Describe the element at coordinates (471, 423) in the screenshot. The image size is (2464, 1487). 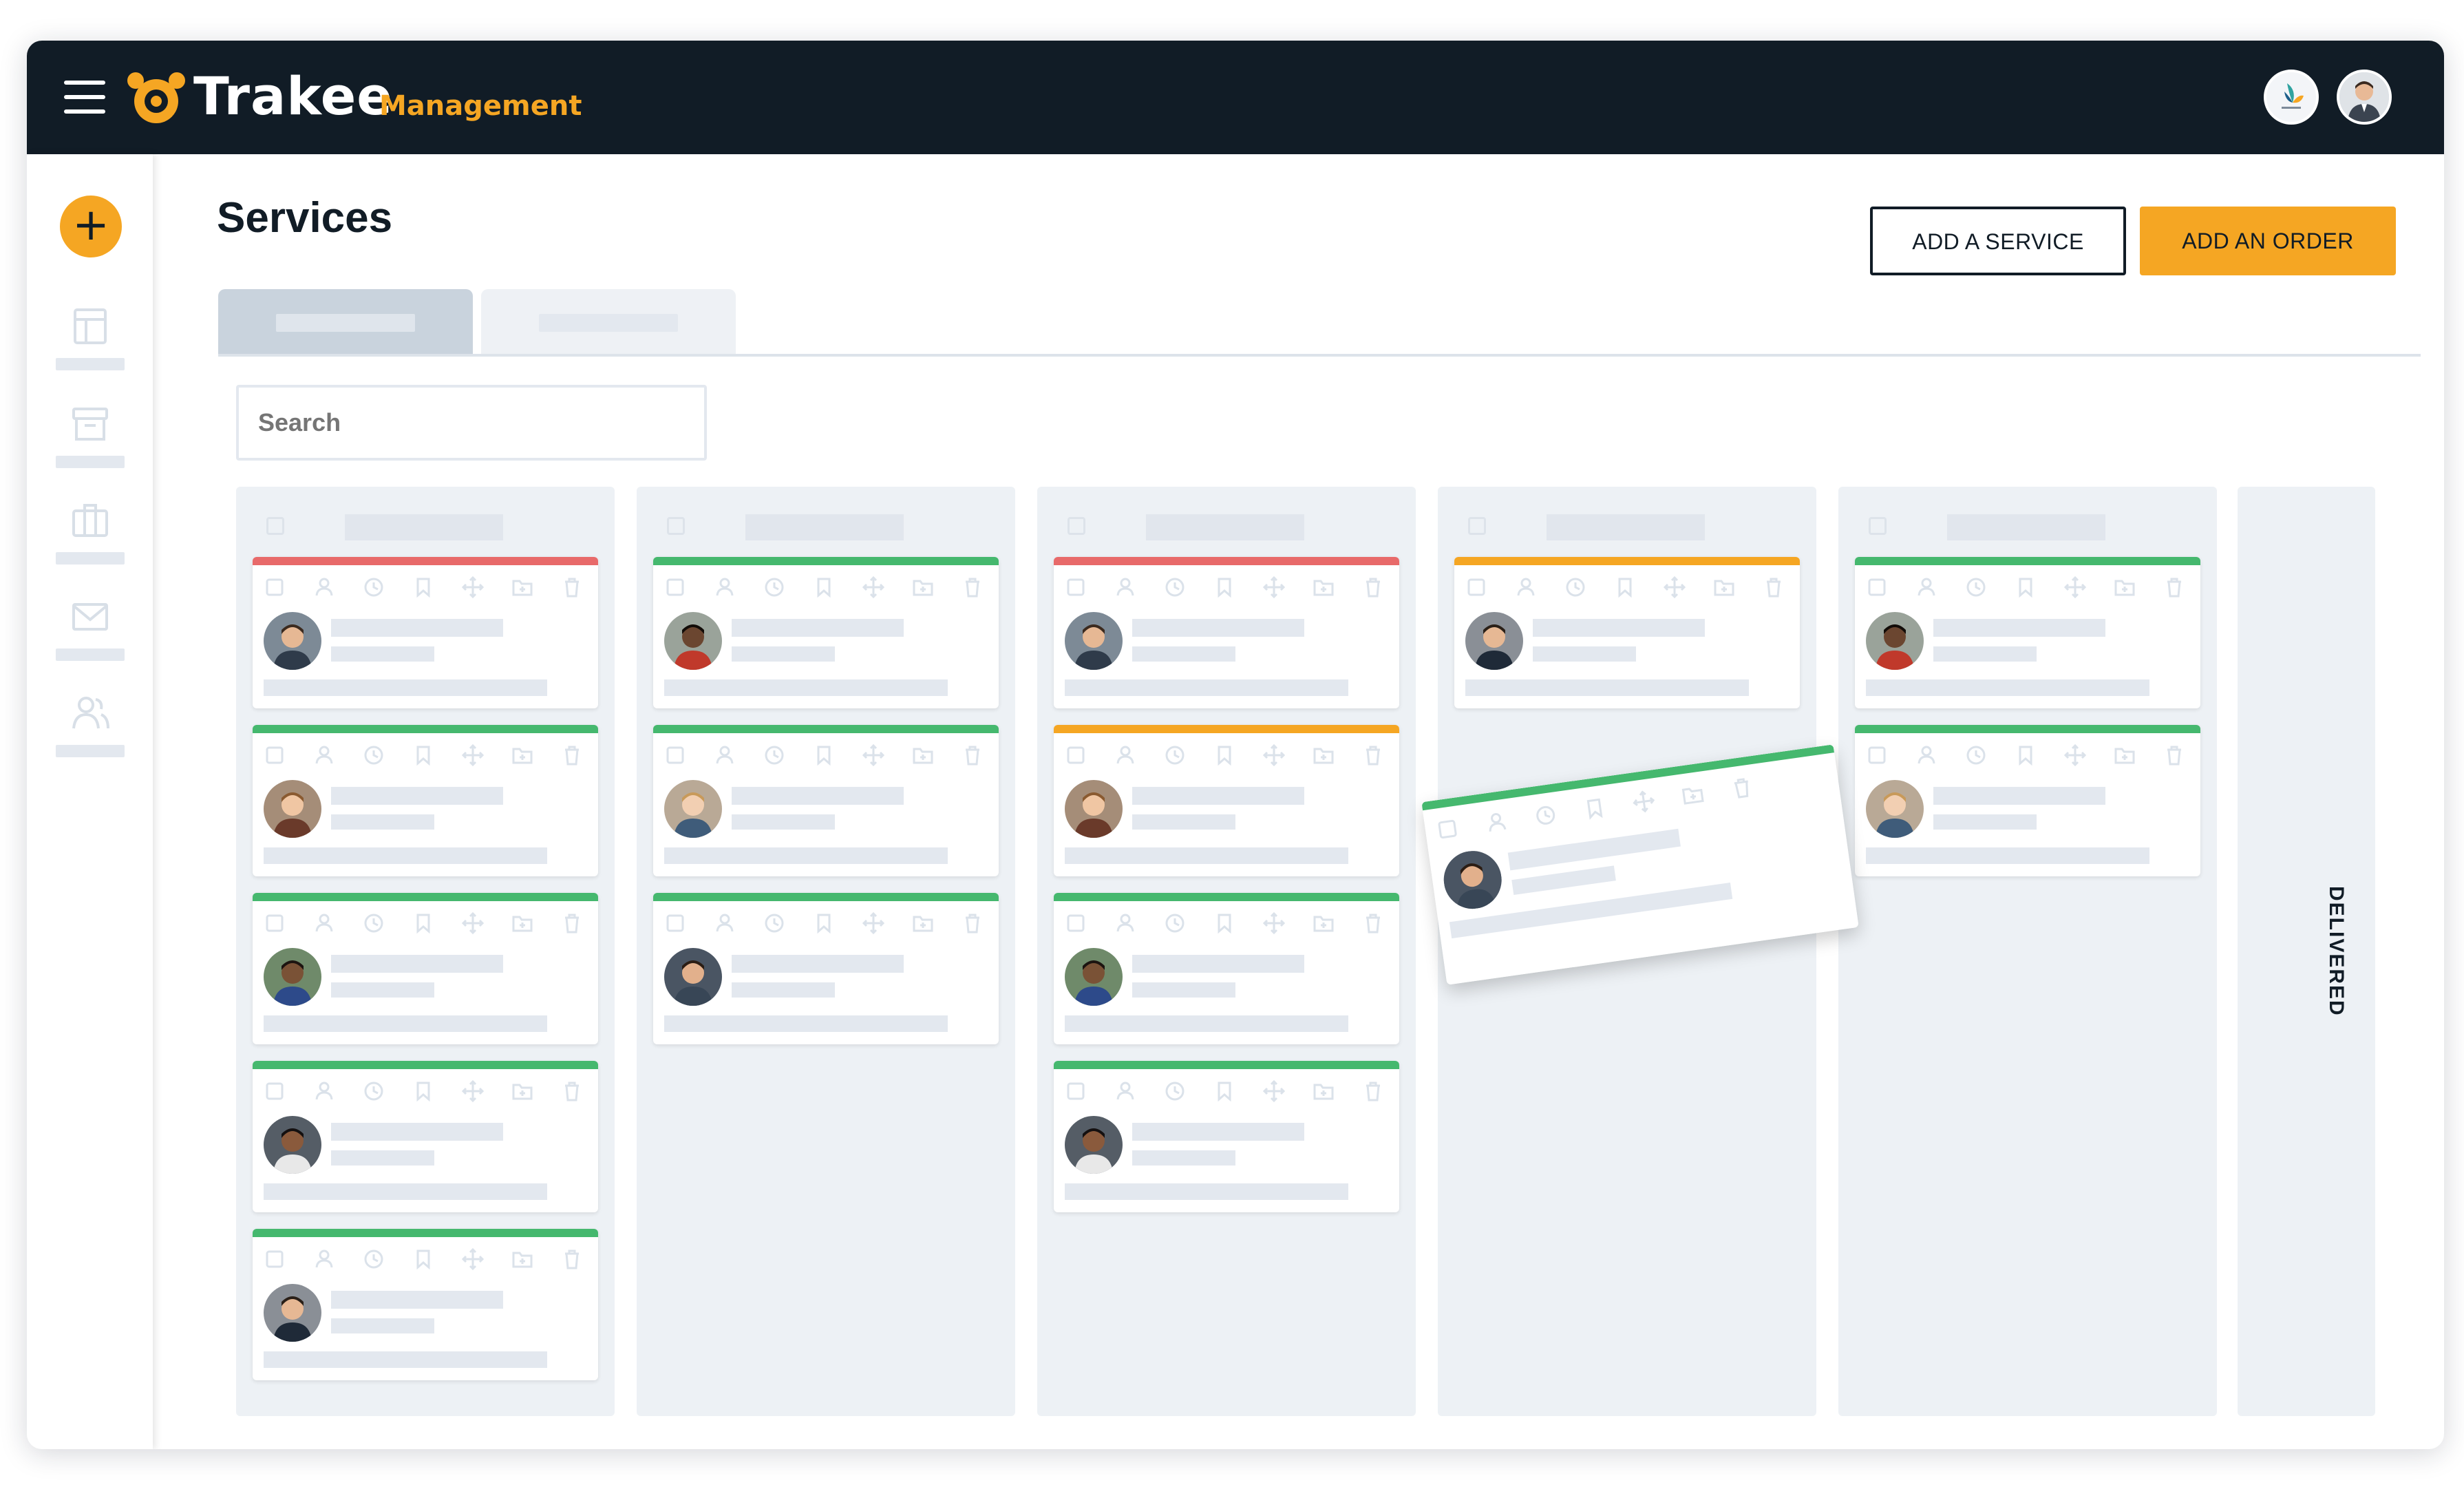
I see `search-input` at that location.